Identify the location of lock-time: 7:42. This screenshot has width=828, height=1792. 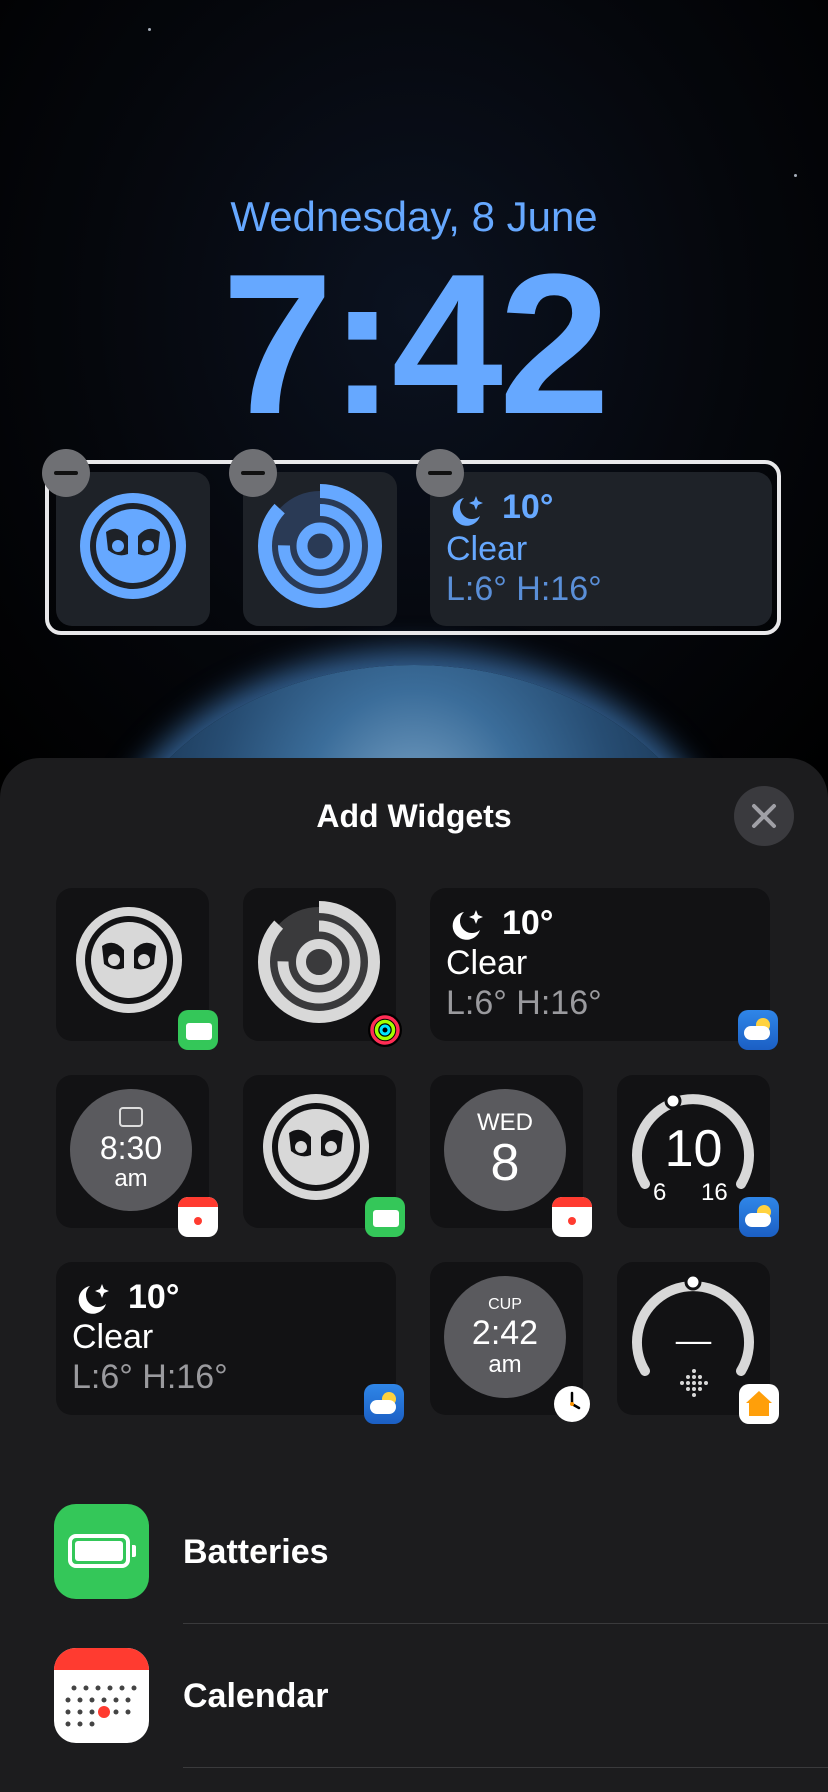
(415, 344).